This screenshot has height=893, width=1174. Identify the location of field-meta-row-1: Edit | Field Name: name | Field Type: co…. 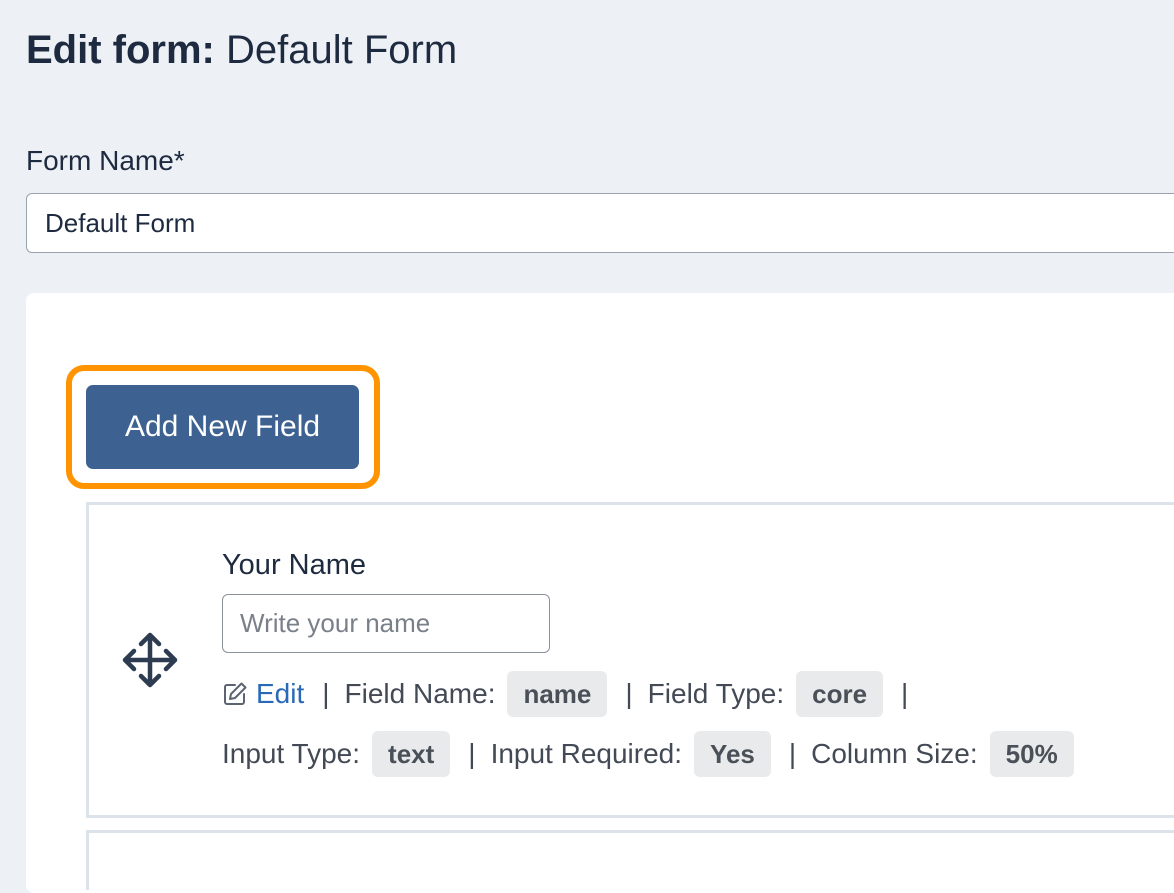
(572, 694).